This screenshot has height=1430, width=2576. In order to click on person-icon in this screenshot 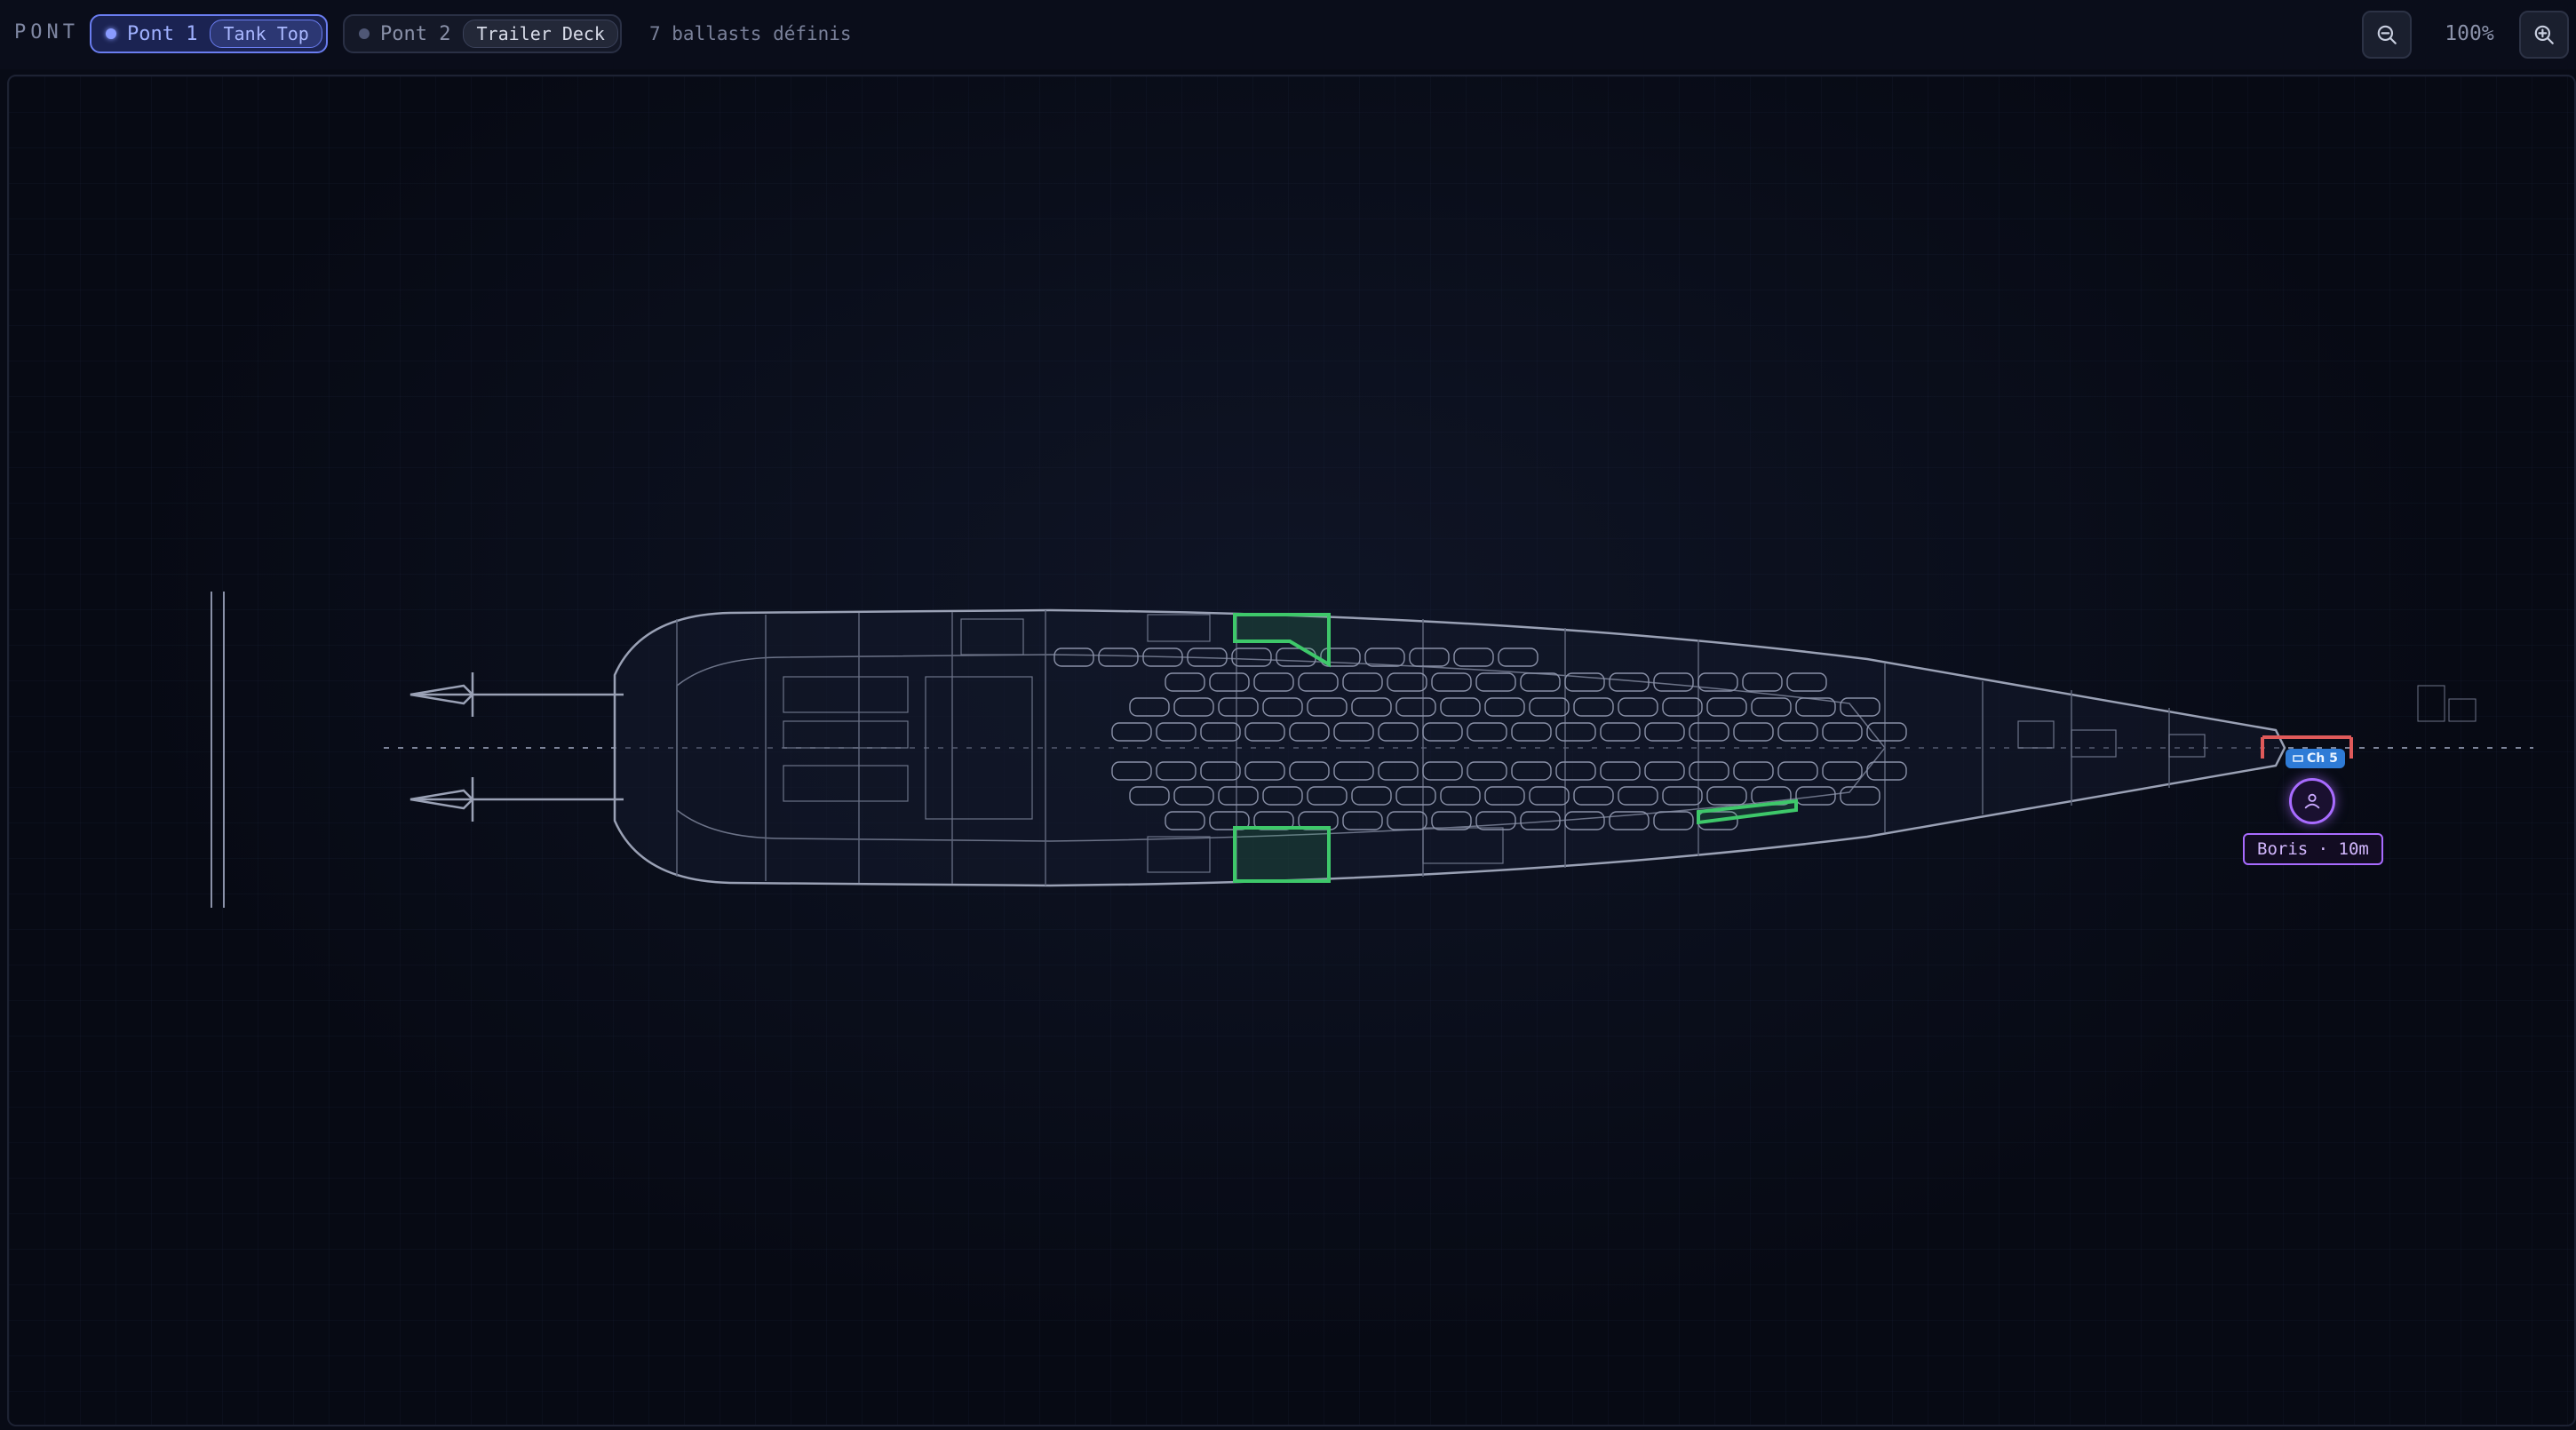, I will do `click(2312, 801)`.